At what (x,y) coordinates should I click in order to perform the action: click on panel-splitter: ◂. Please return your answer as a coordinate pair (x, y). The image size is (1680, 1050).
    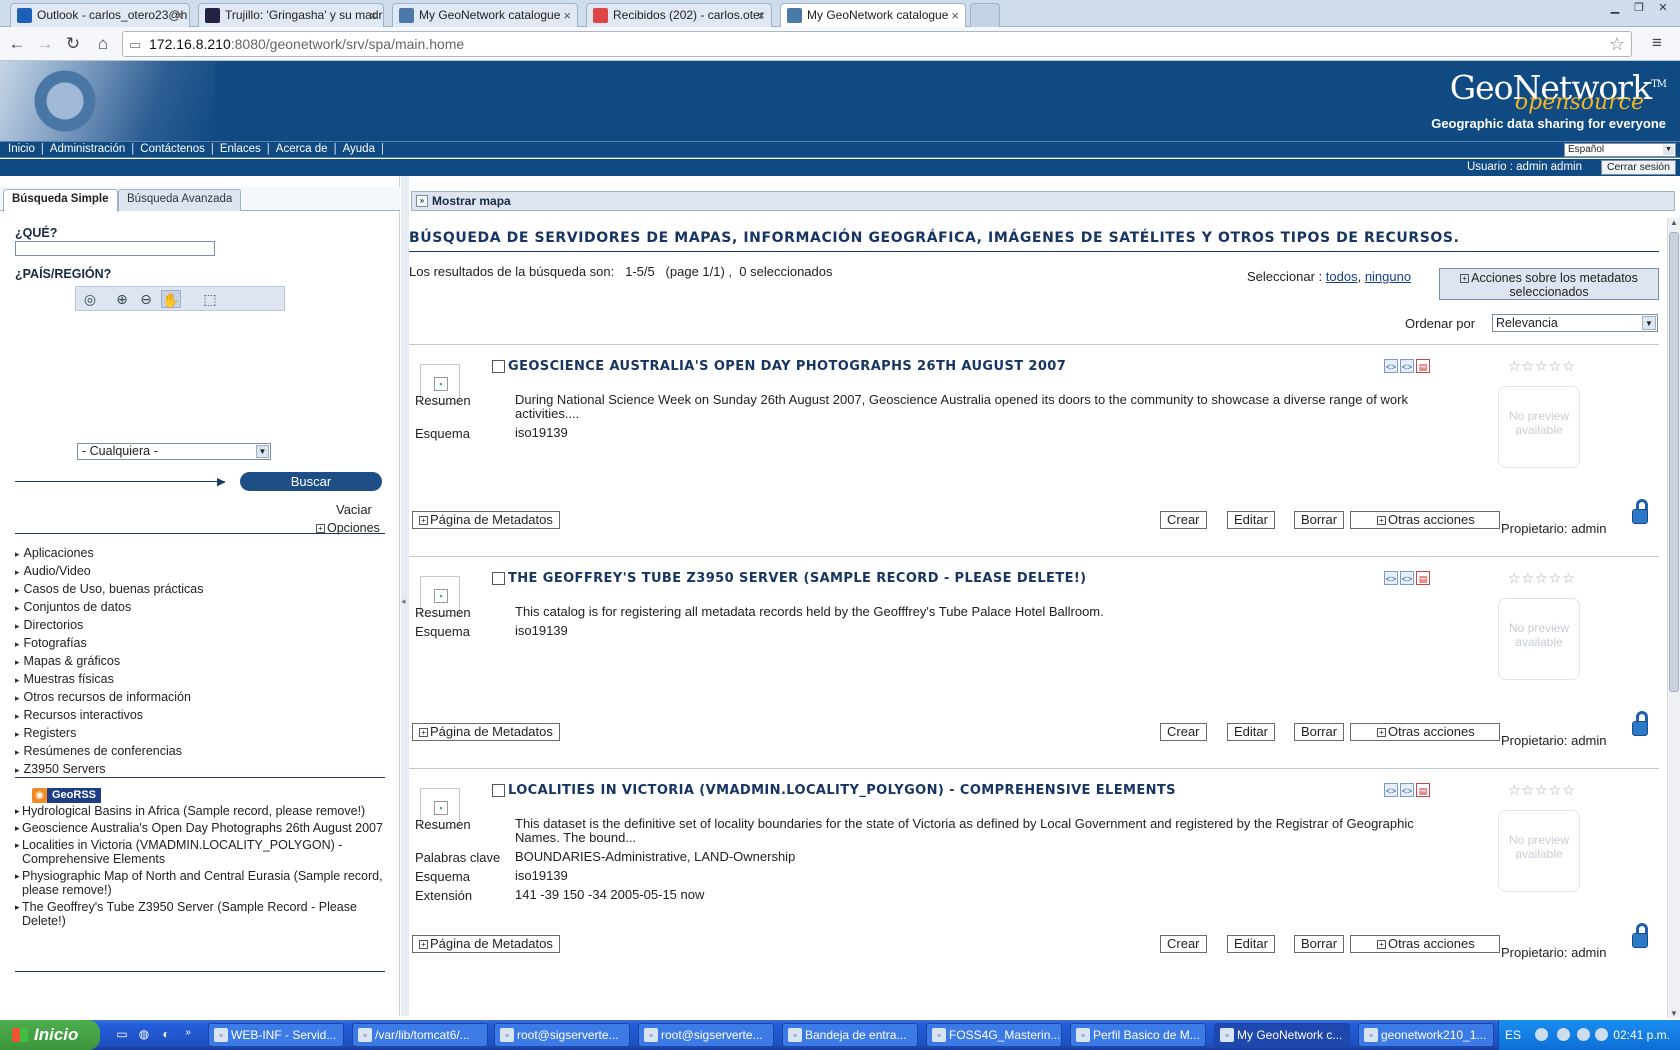
    Looking at the image, I should click on (405, 596).